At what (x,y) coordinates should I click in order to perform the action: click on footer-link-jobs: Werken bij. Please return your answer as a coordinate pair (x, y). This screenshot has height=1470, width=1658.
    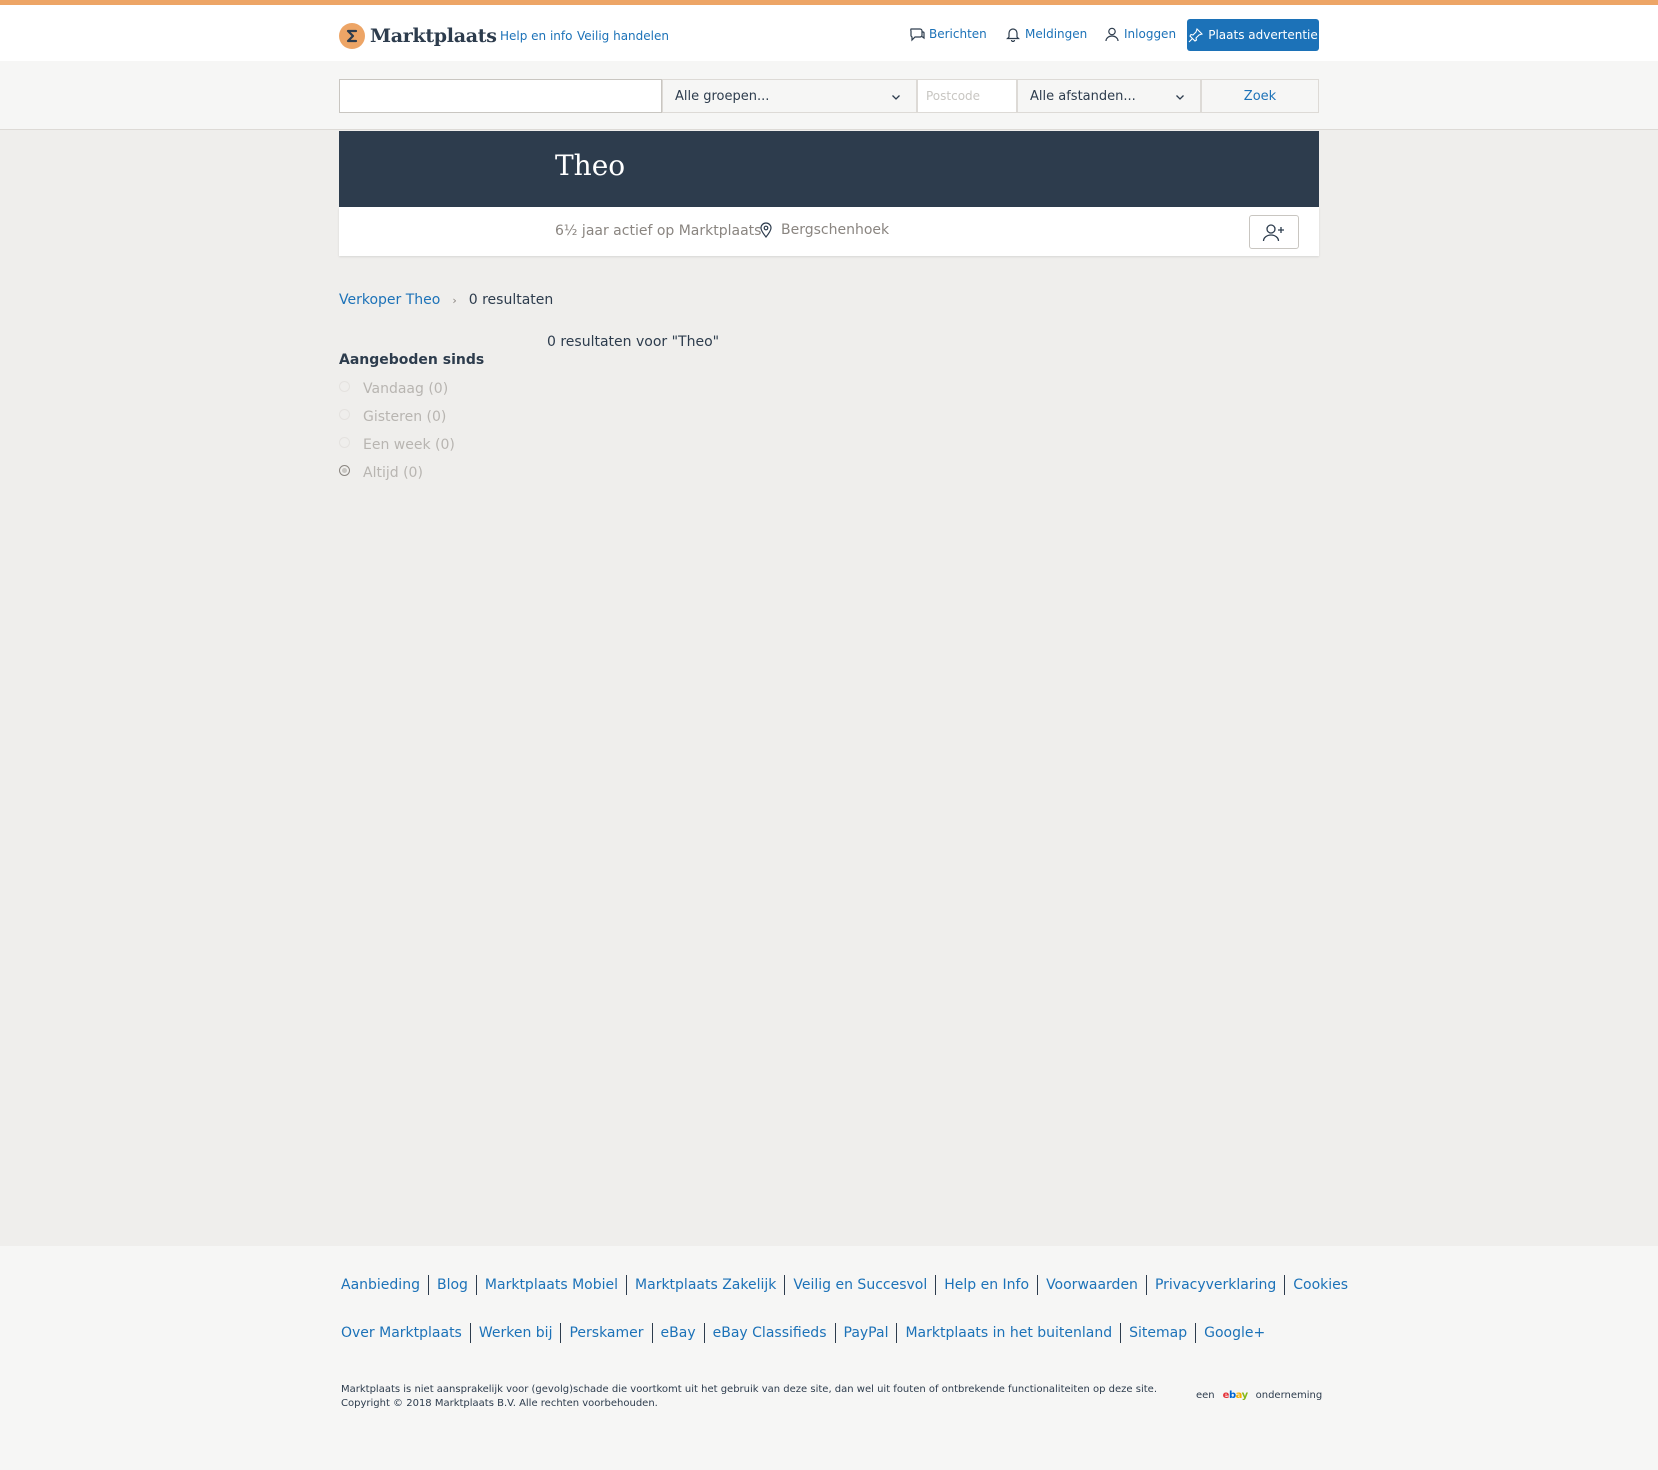
    Looking at the image, I should click on (515, 1333).